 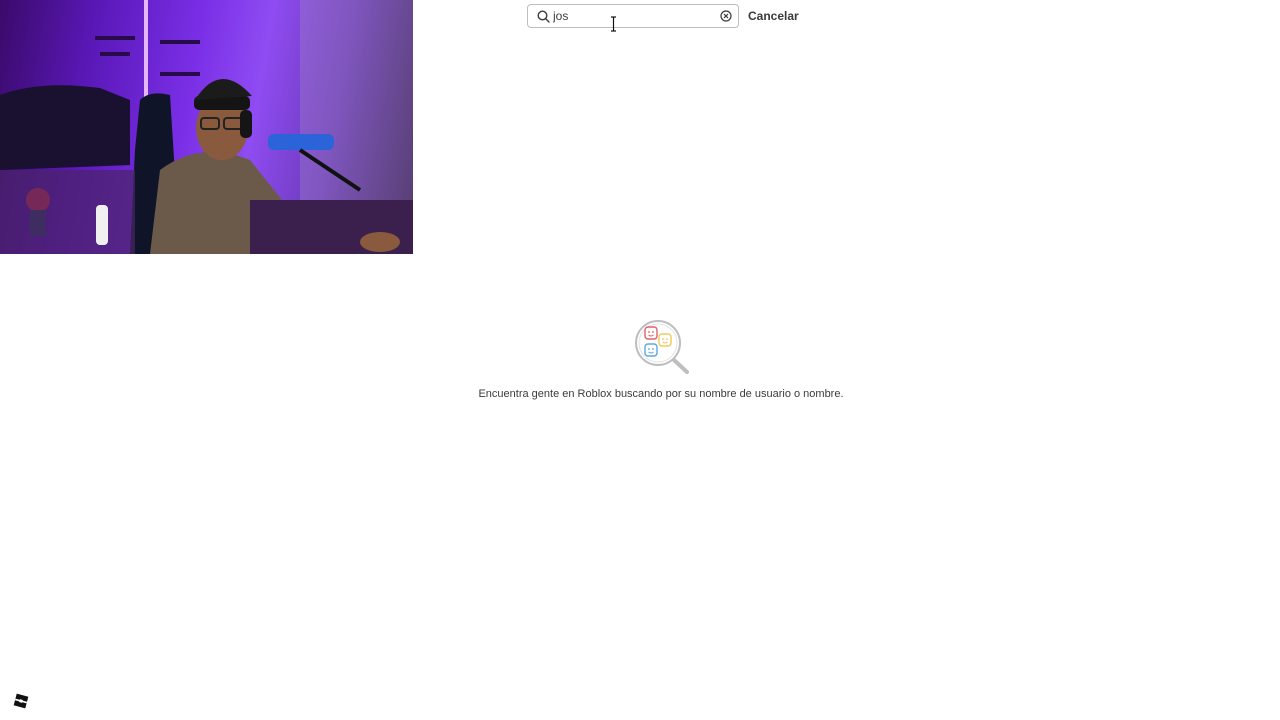 I want to click on cancel-button: Cancelar, so click(x=773, y=16).